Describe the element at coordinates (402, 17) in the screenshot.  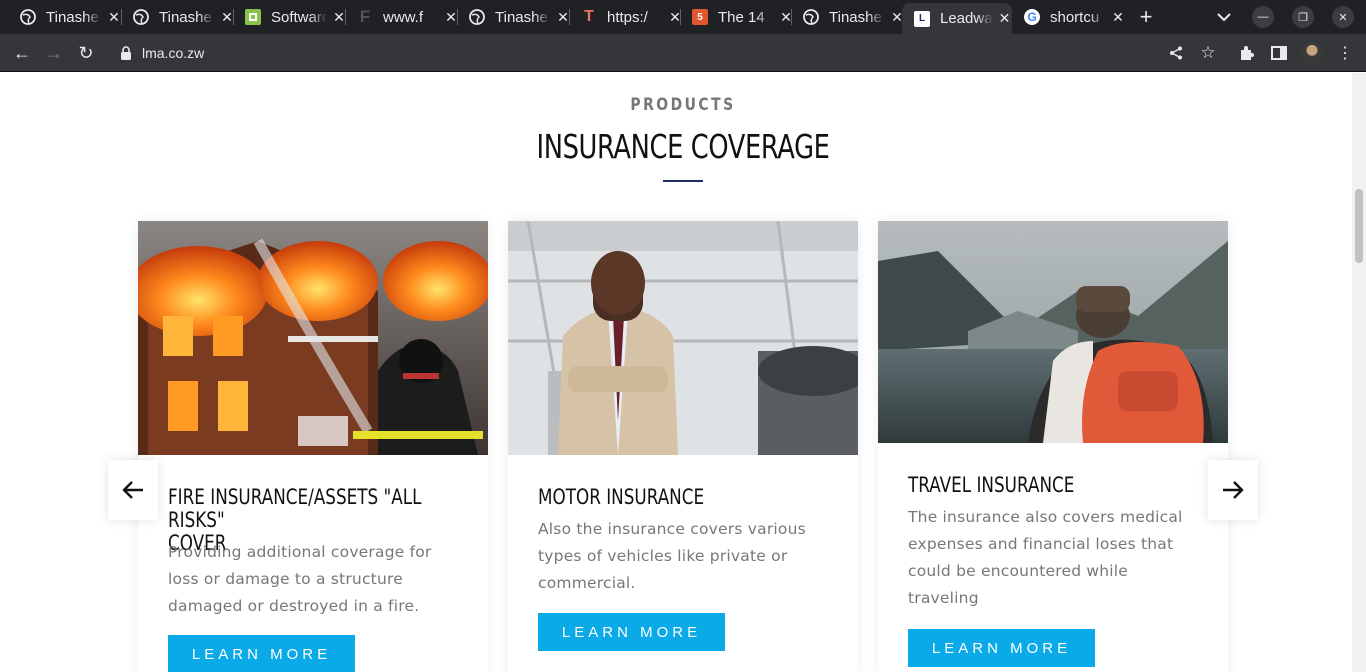
I see `browser-tab: F www.f ✕` at that location.